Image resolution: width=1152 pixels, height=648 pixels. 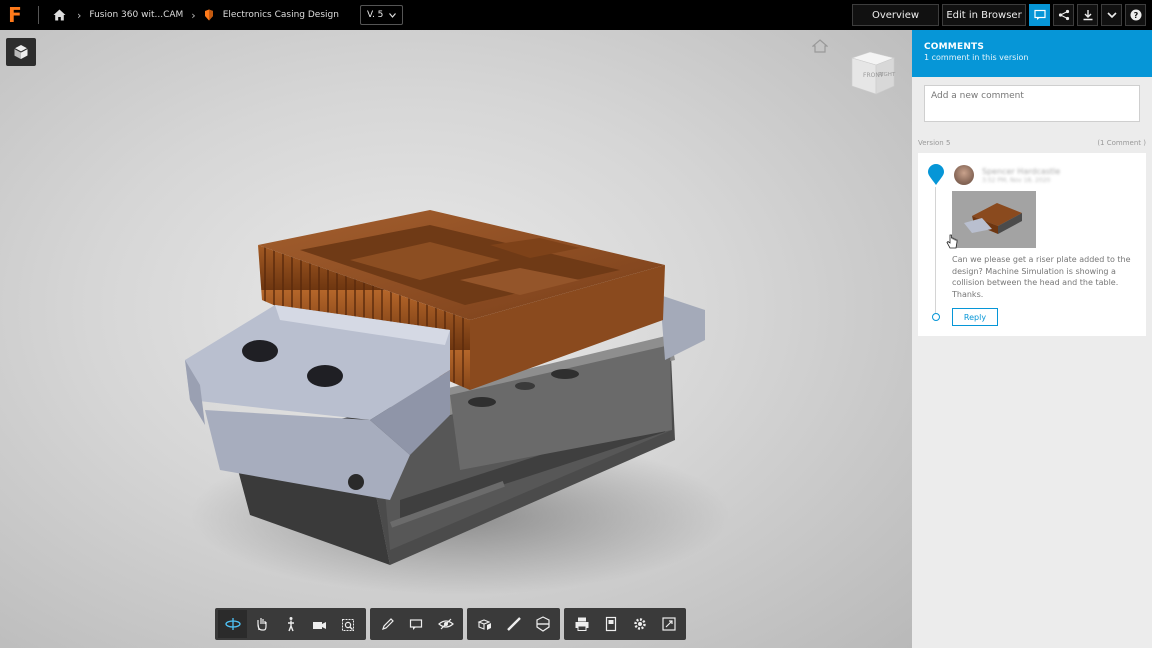 I want to click on comments-title: COMMENTS, so click(x=954, y=47).